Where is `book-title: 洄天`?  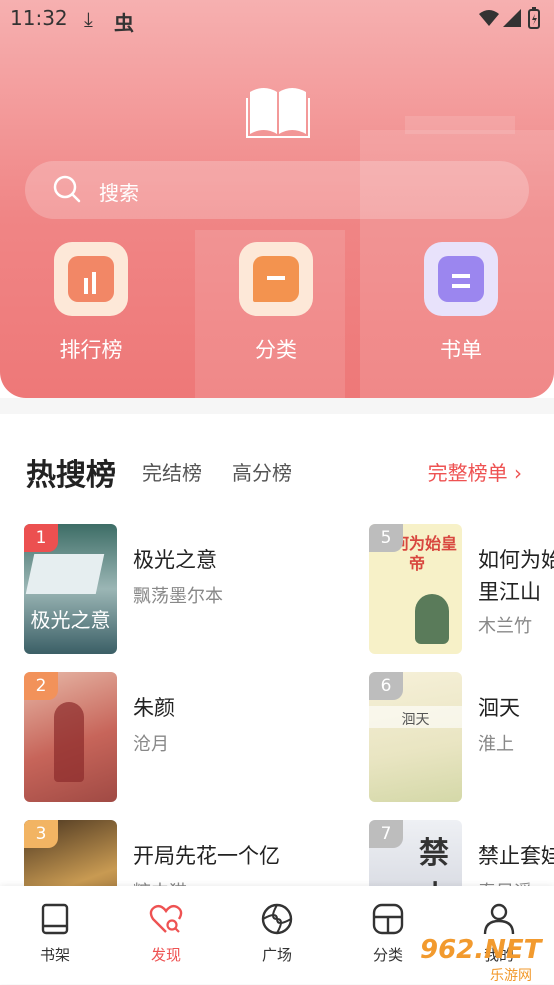 book-title: 洄天 is located at coordinates (499, 708).